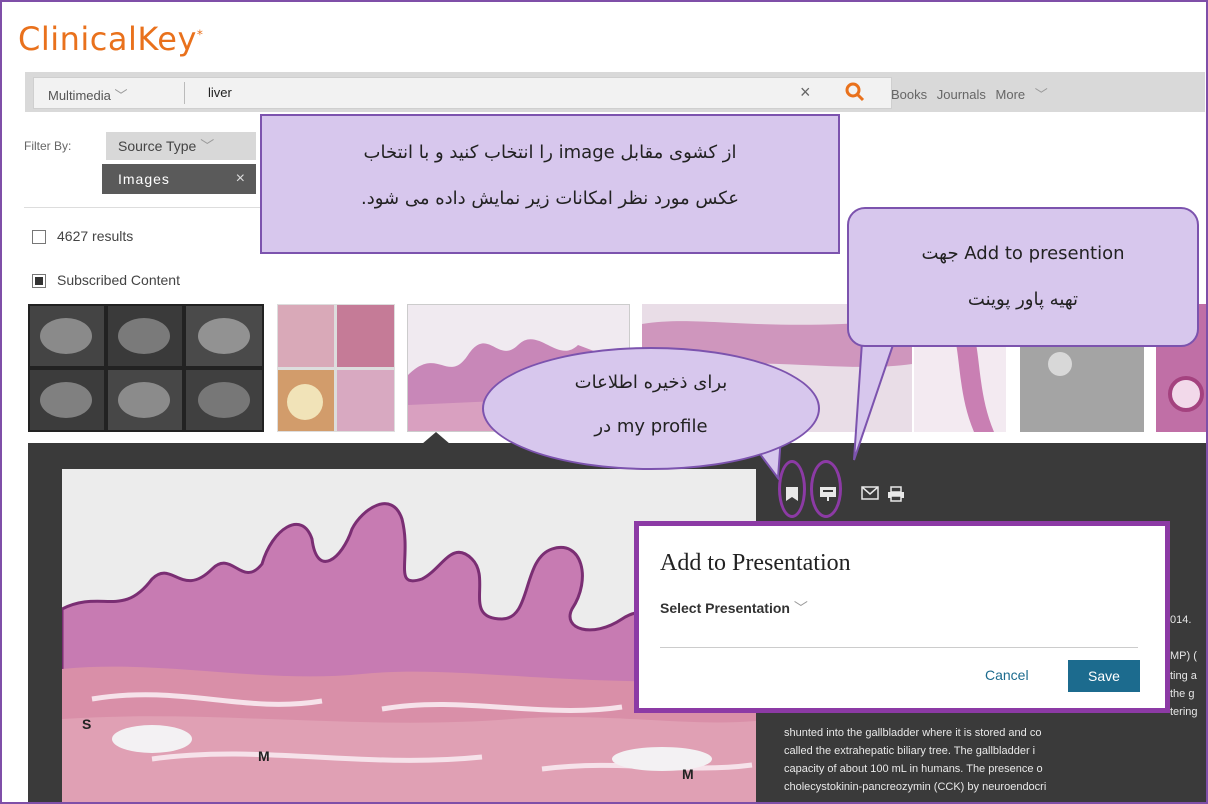 The height and width of the screenshot is (804, 1208). What do you see at coordinates (200, 34) in the screenshot?
I see `logo-mark: *` at bounding box center [200, 34].